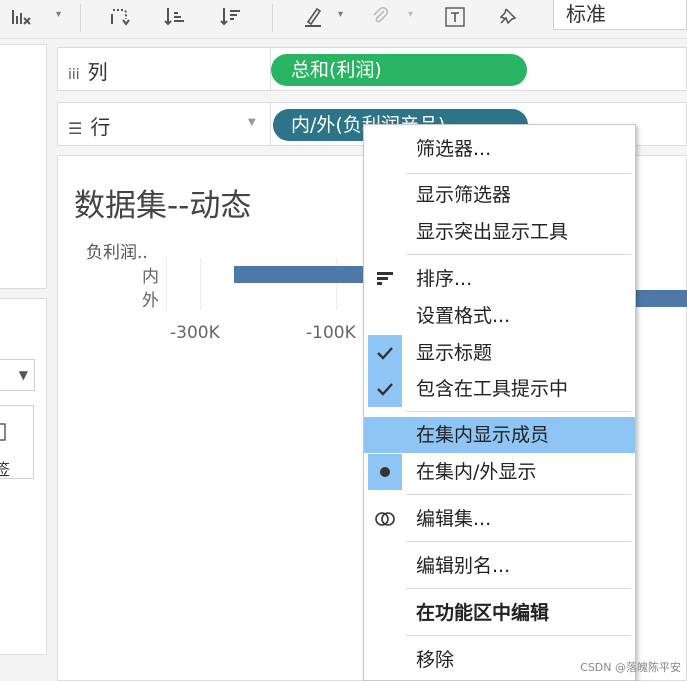  I want to click on fit-select: 标准, so click(620, 15).